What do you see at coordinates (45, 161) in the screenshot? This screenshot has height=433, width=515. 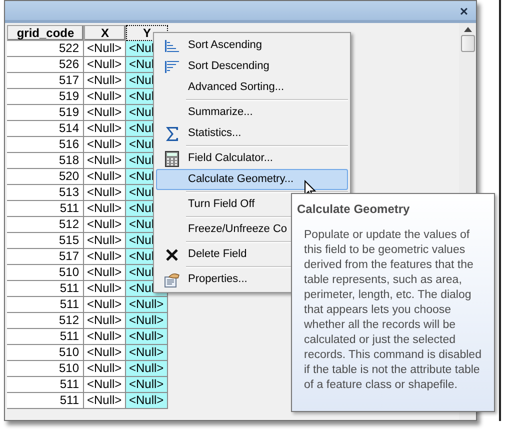 I see `table-cell: 518` at bounding box center [45, 161].